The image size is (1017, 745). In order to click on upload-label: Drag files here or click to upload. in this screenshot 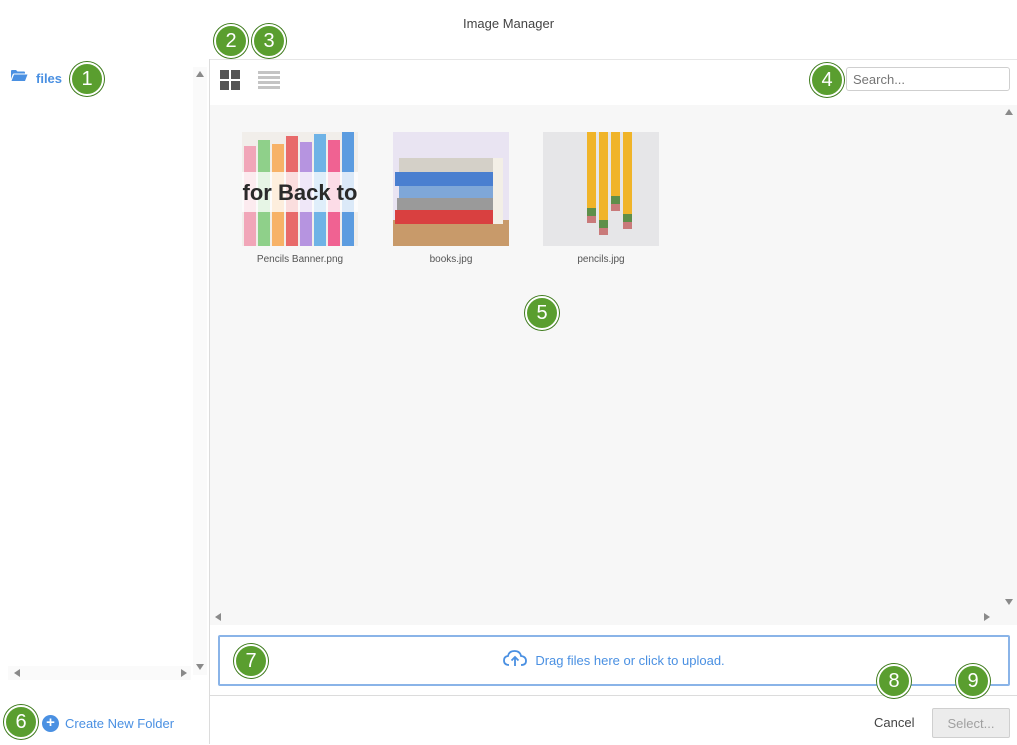, I will do `click(630, 660)`.